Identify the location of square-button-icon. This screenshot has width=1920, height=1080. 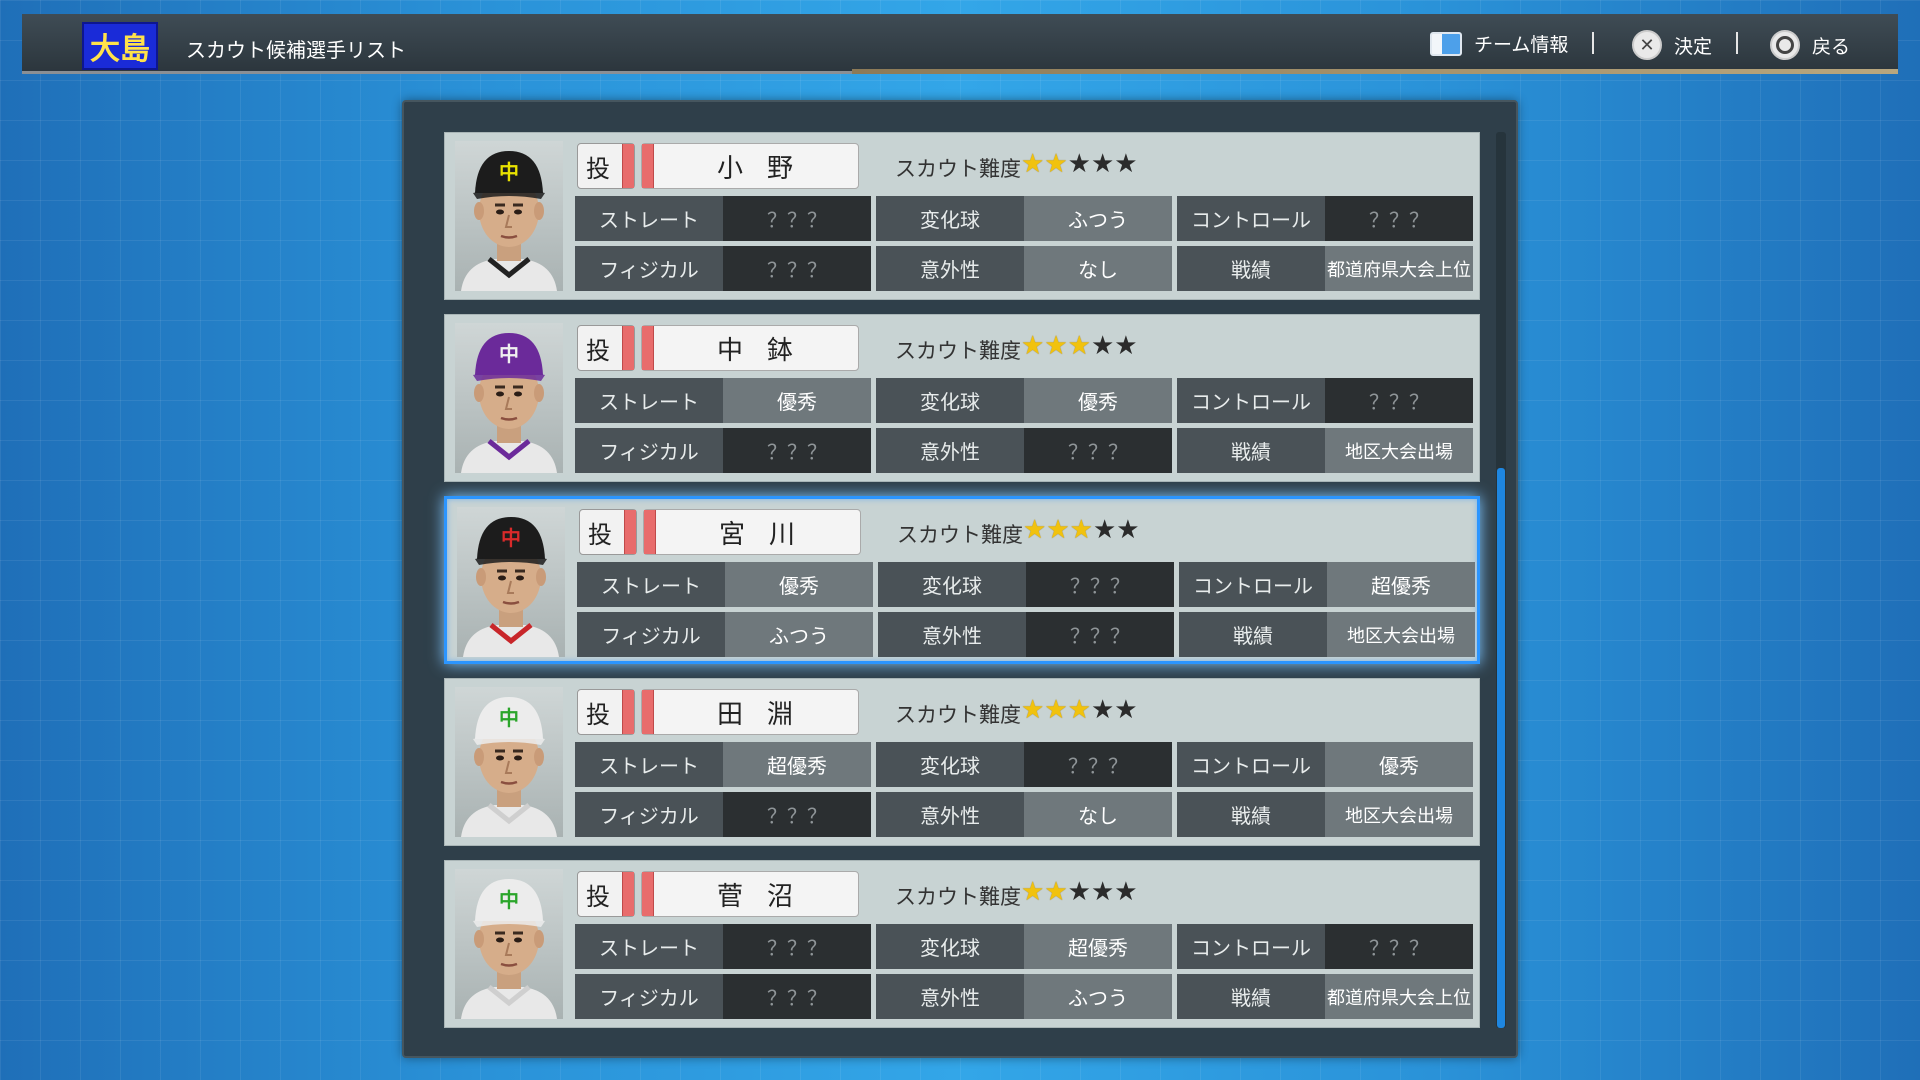
(1446, 43).